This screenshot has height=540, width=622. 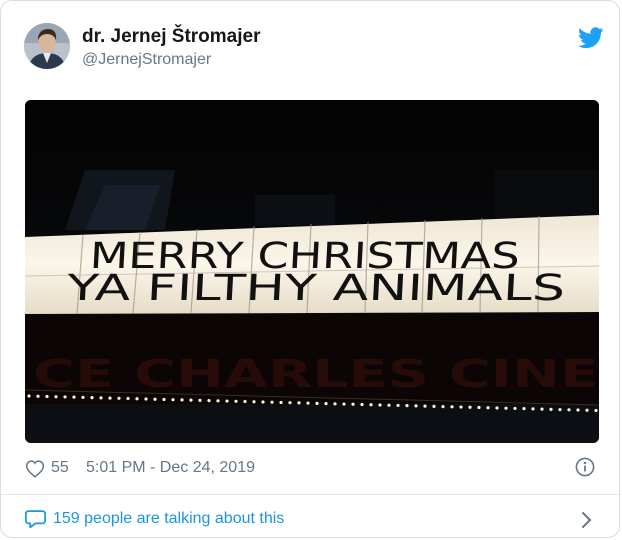 I want to click on user-names: dr. Jernej Štromajer @JernejStromajer, so click(x=171, y=48).